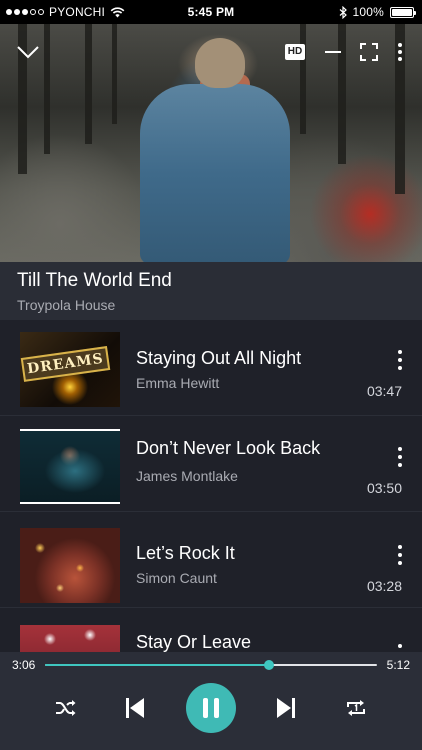  I want to click on pause-button, so click(211, 708).